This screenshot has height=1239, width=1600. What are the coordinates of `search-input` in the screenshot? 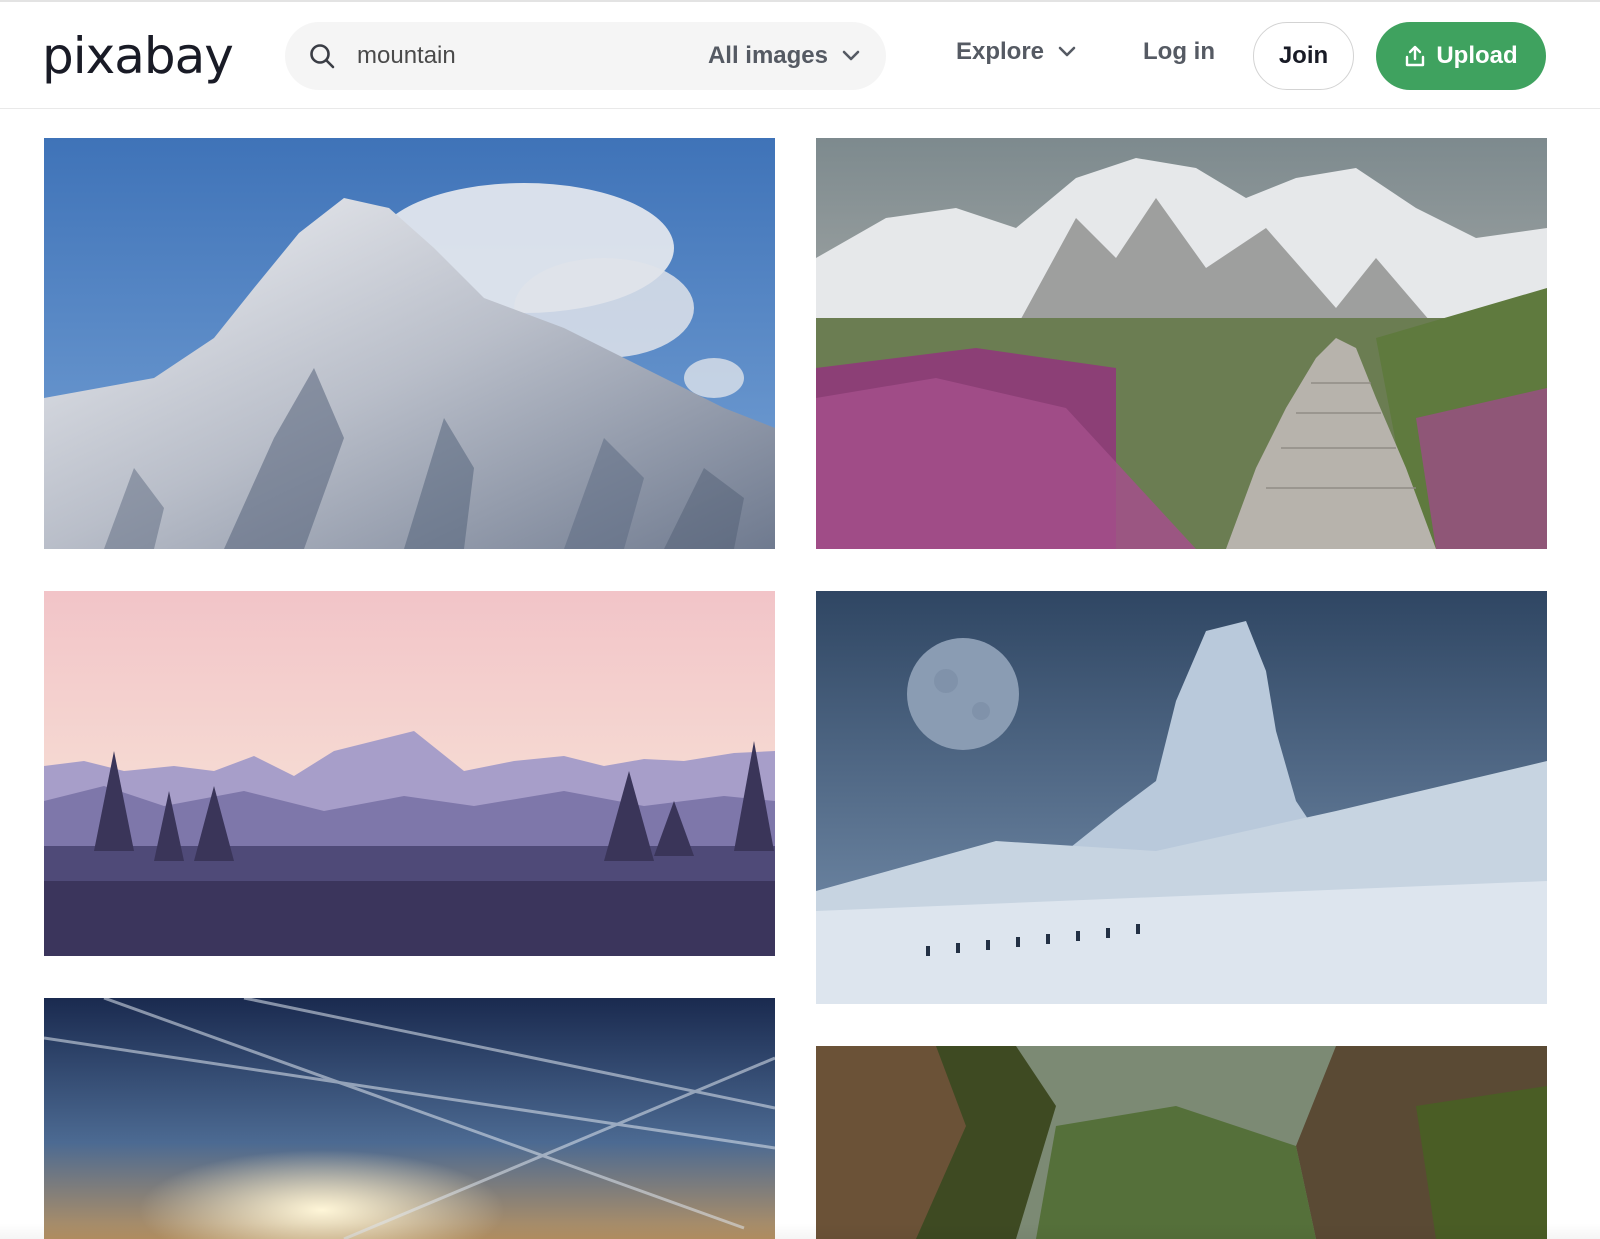 It's located at (507, 56).